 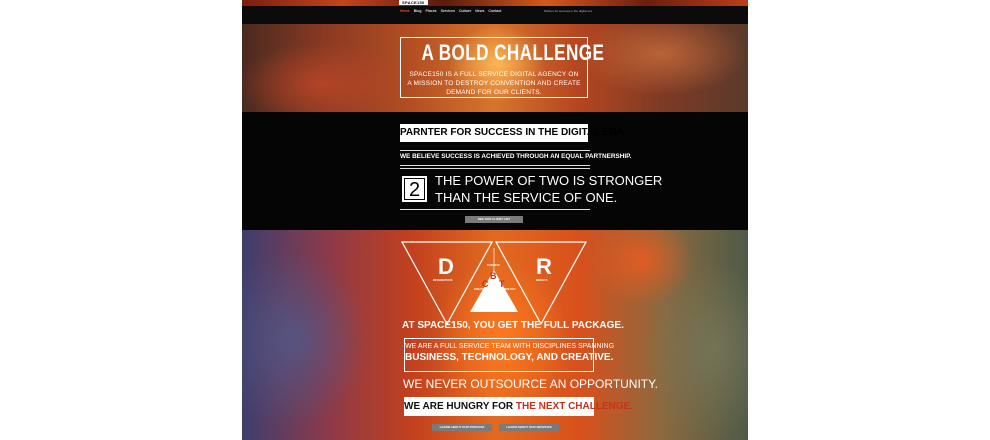 I want to click on hungry-text-part2: THE NEXT CHALLENGE., so click(x=574, y=406).